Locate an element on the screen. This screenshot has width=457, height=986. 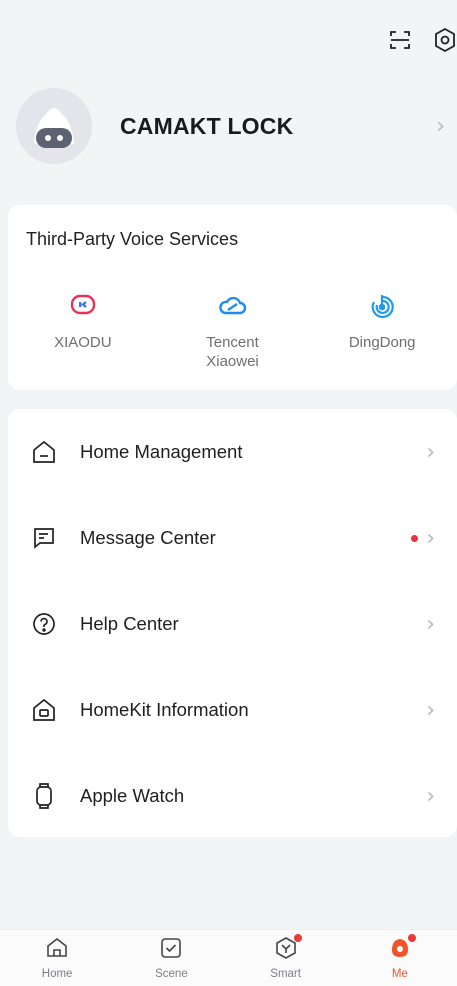
scan-icon is located at coordinates (400, 40).